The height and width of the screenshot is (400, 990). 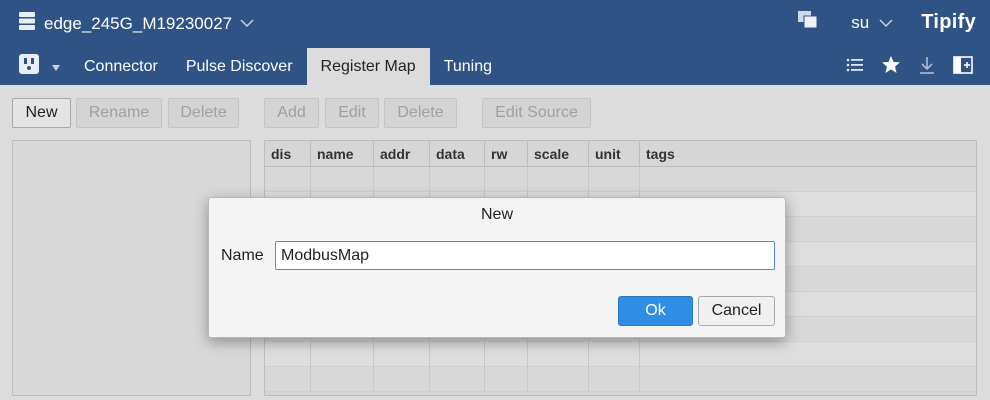 I want to click on column-header-tags: tags, so click(x=808, y=154).